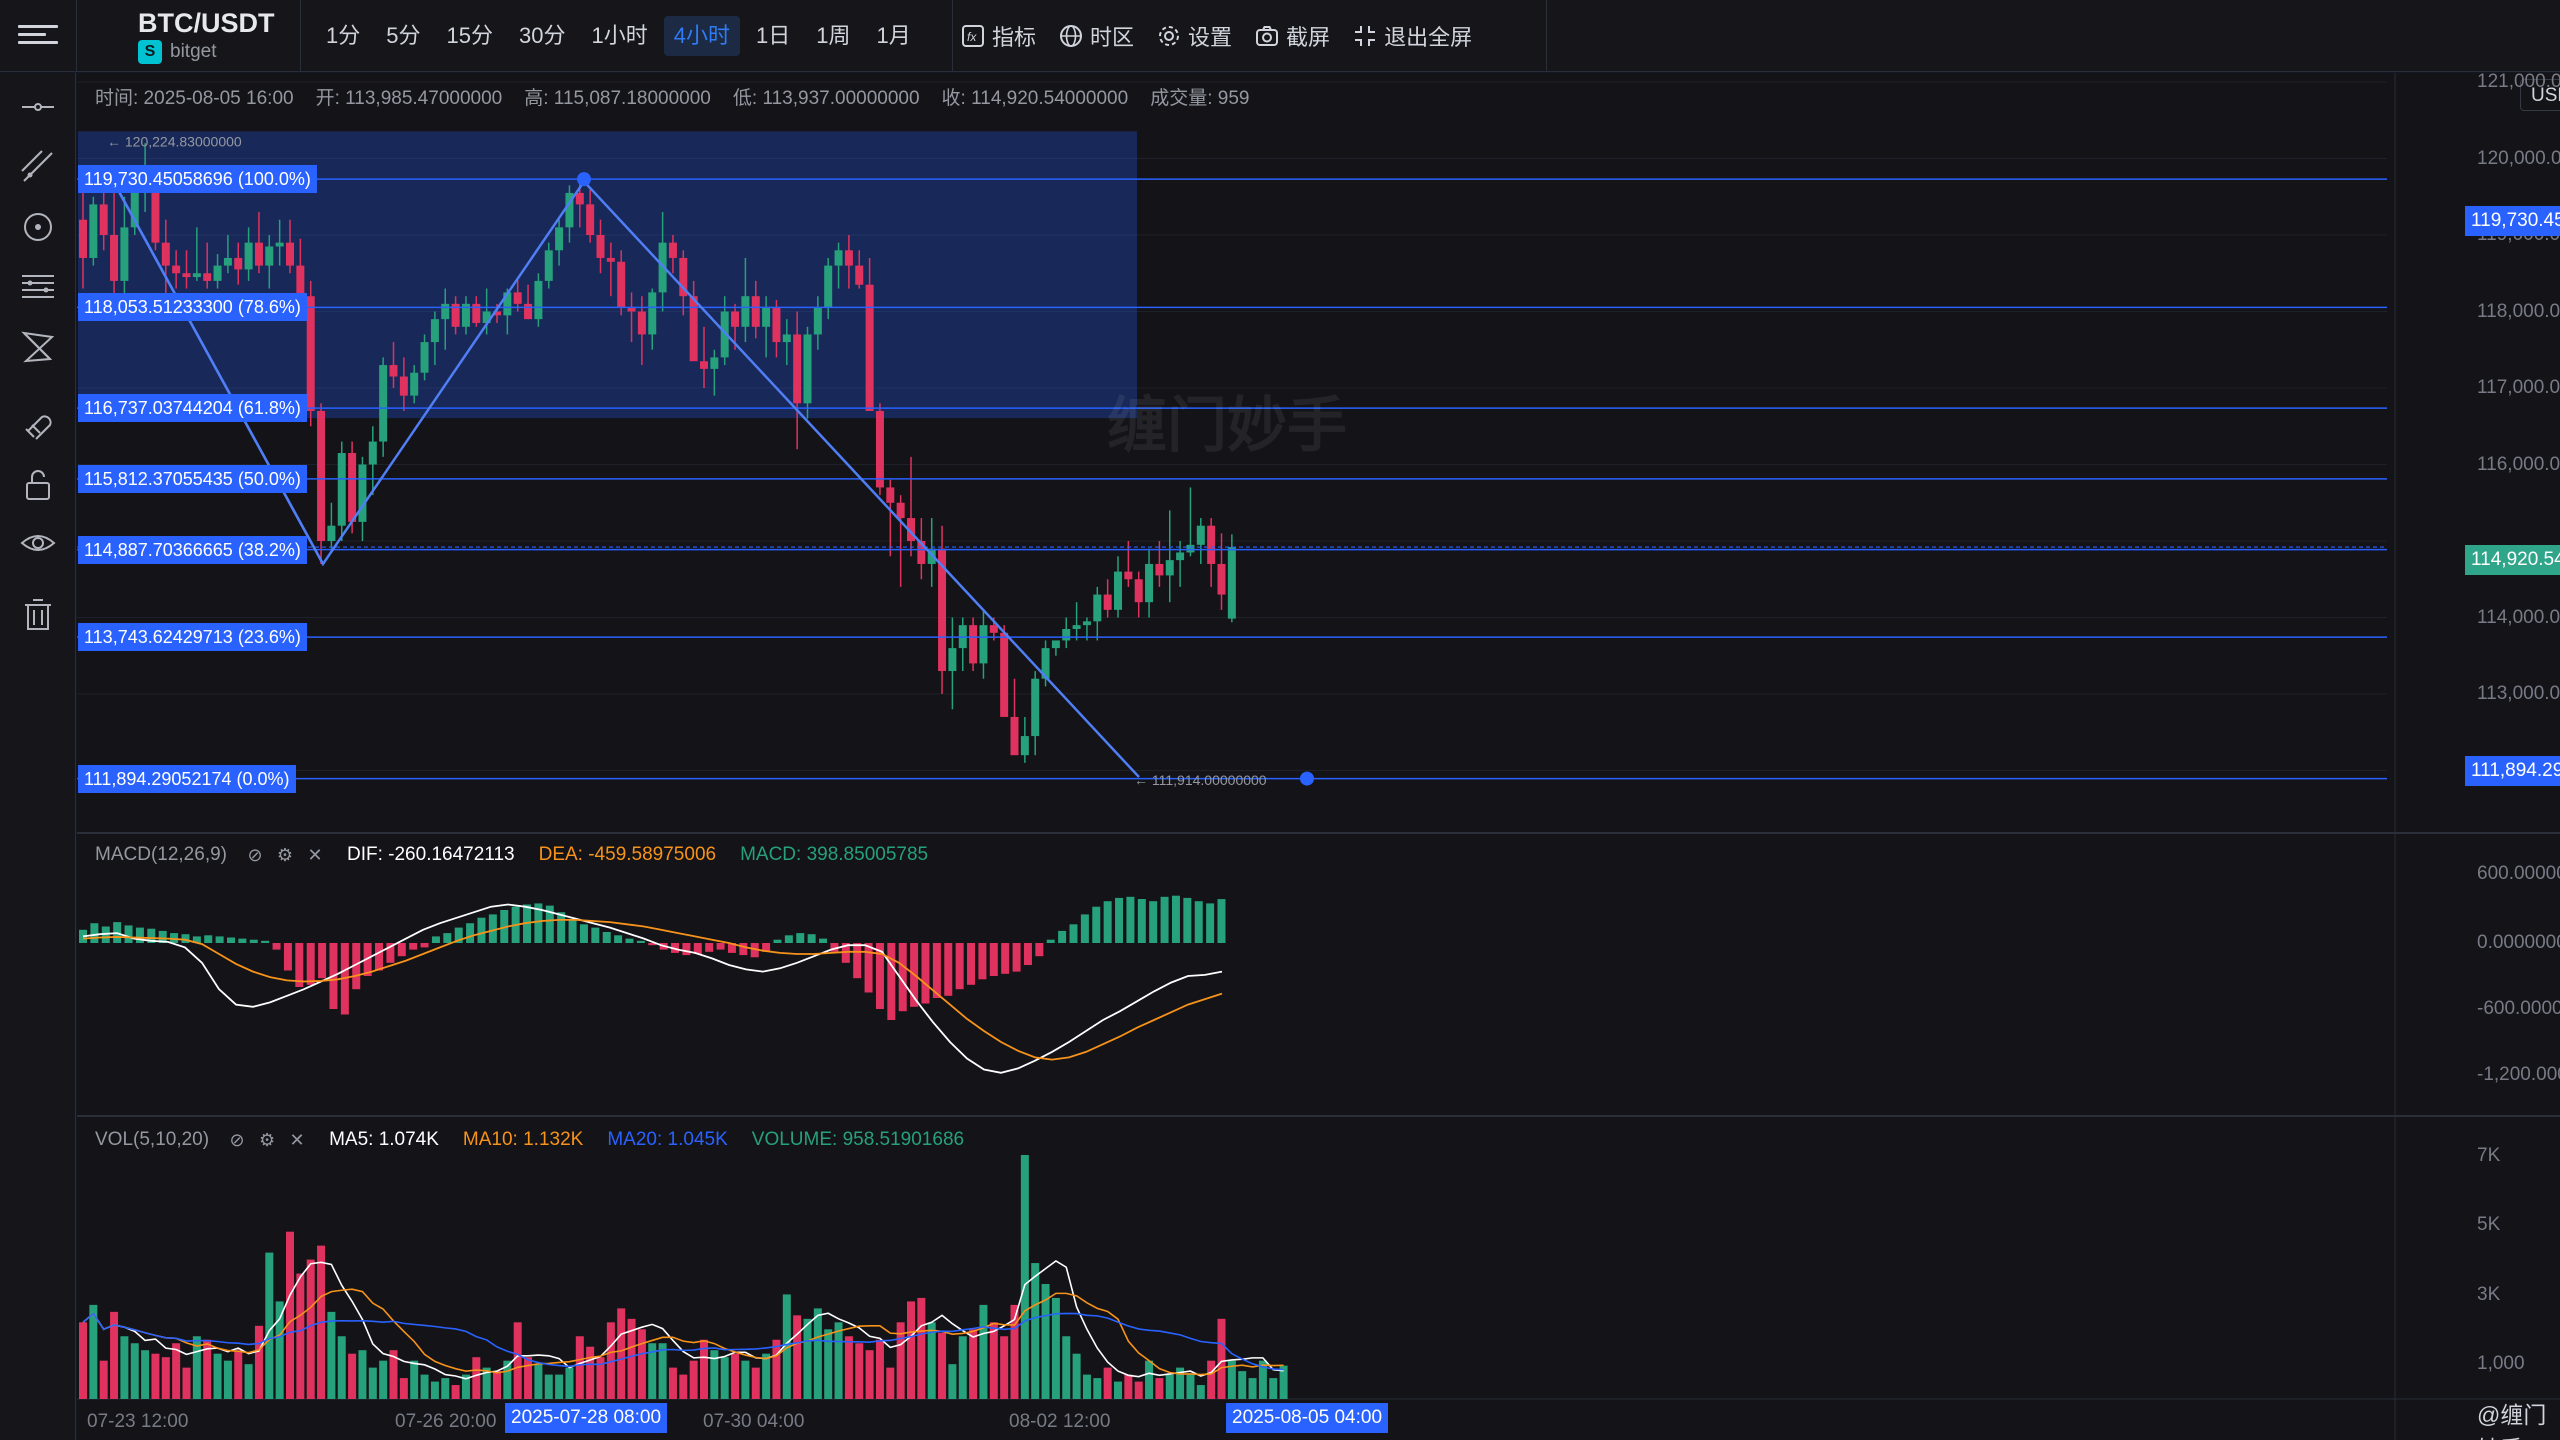 Image resolution: width=2560 pixels, height=1440 pixels. What do you see at coordinates (1169, 36) in the screenshot?
I see `gear-icon` at bounding box center [1169, 36].